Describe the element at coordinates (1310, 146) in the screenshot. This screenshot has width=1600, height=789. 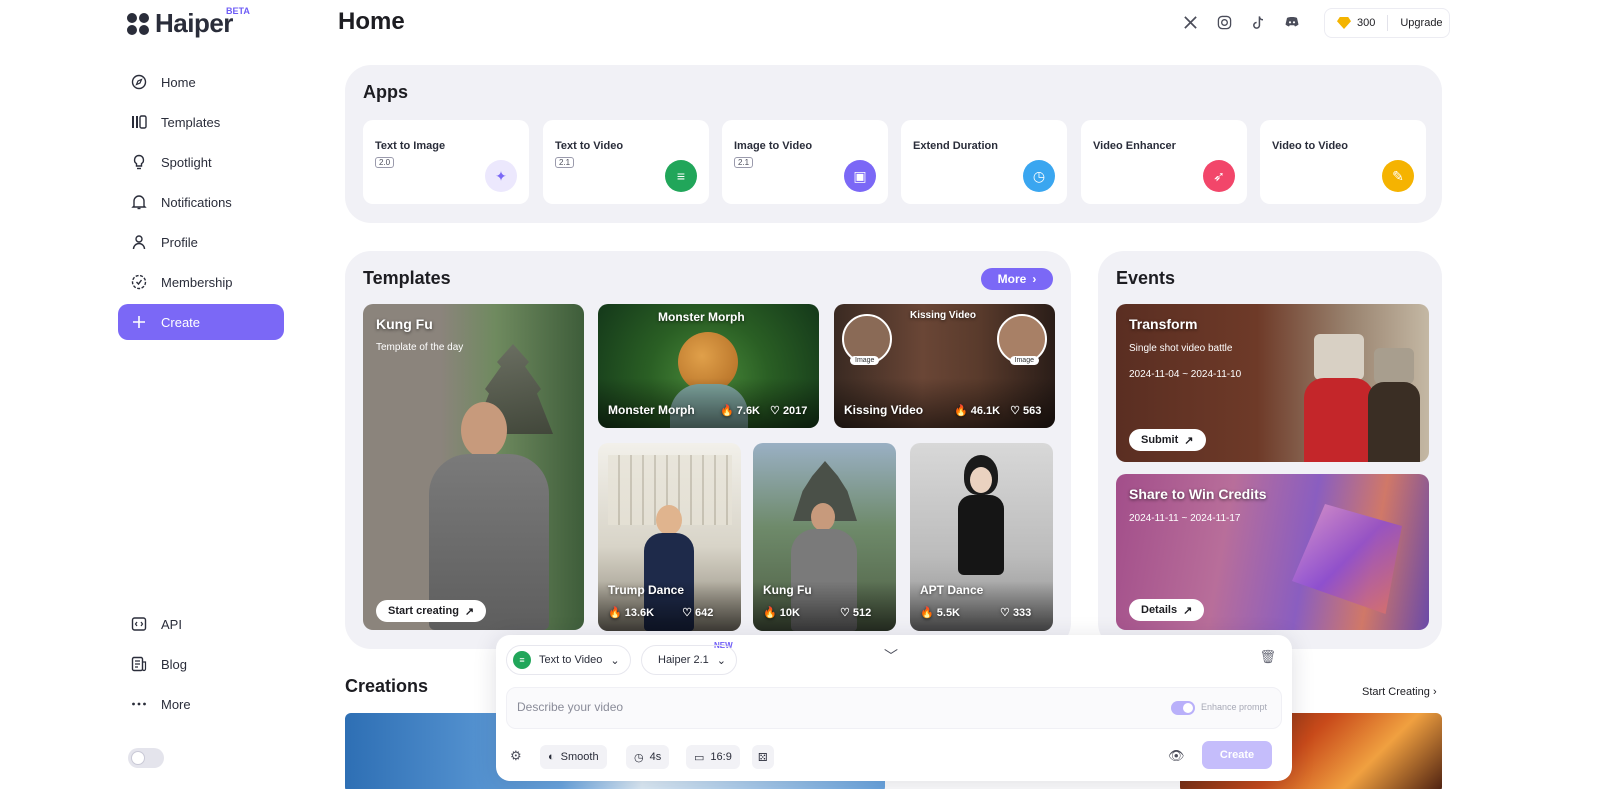
I see `app-name: Video to Video` at that location.